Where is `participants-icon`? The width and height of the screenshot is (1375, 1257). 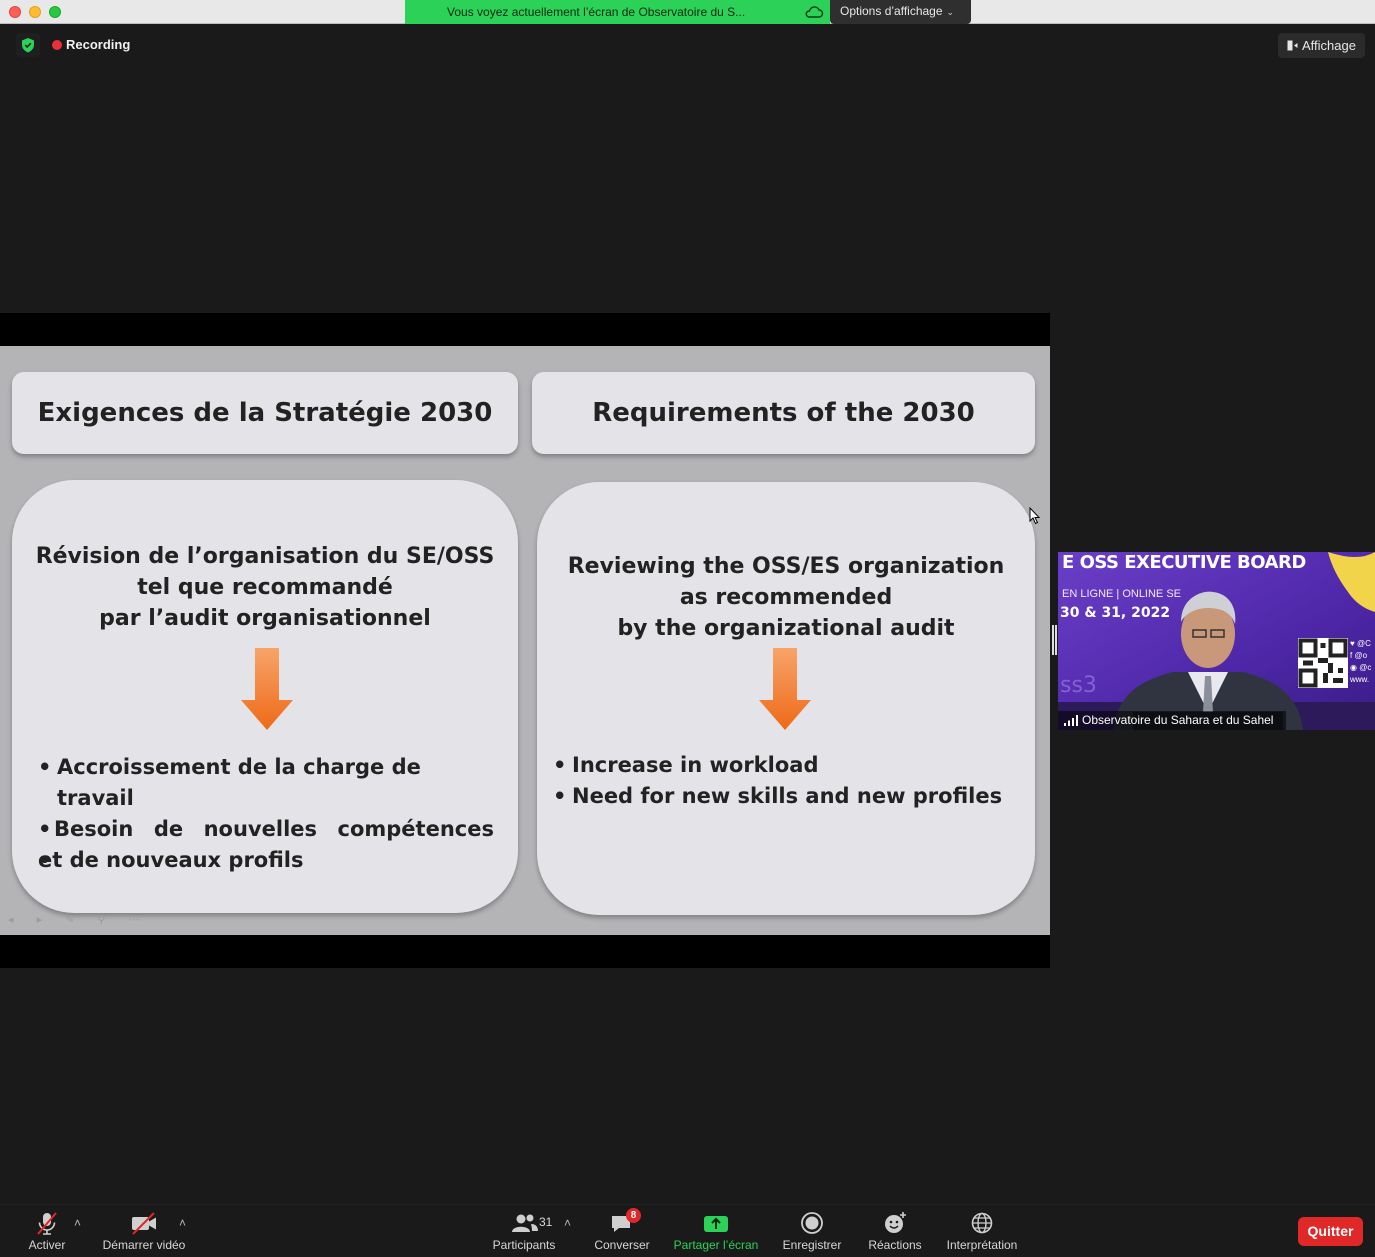 participants-icon is located at coordinates (525, 1223).